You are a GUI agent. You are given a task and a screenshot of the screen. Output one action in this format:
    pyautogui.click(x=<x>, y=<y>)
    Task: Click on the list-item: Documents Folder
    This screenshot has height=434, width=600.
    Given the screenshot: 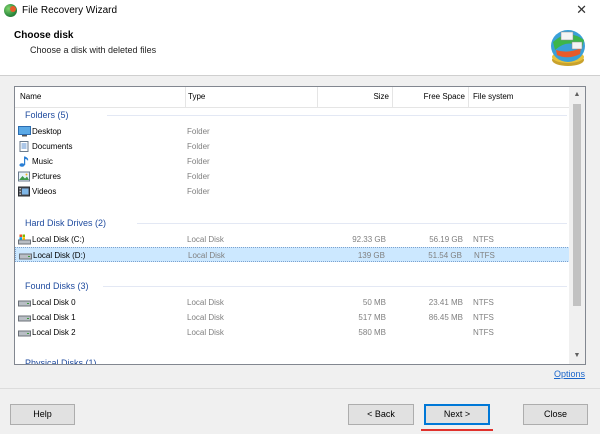 What is the action you would take?
    pyautogui.click(x=292, y=146)
    